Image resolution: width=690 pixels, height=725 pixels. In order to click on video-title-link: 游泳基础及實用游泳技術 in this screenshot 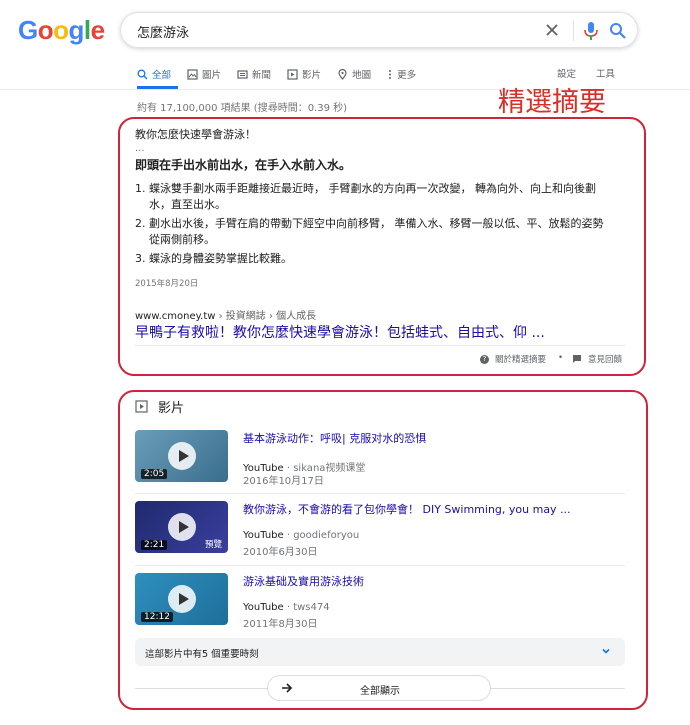, I will do `click(303, 581)`.